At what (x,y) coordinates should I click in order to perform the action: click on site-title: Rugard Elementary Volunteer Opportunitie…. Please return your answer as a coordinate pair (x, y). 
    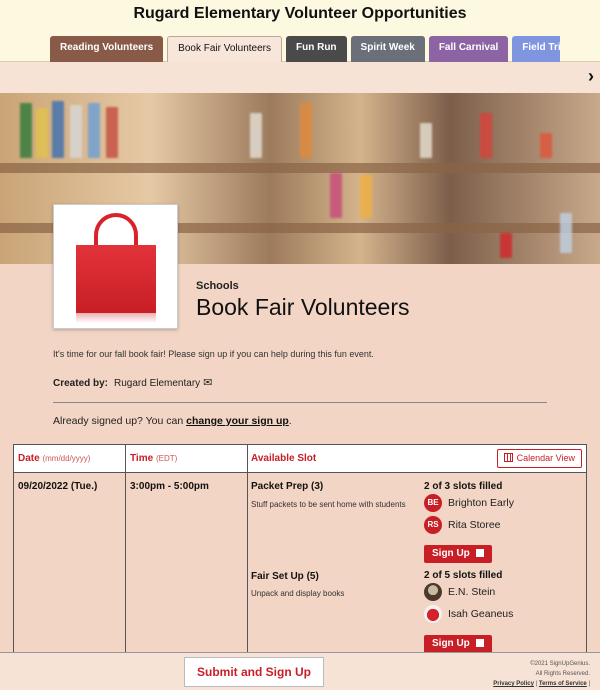
    Looking at the image, I should click on (300, 13).